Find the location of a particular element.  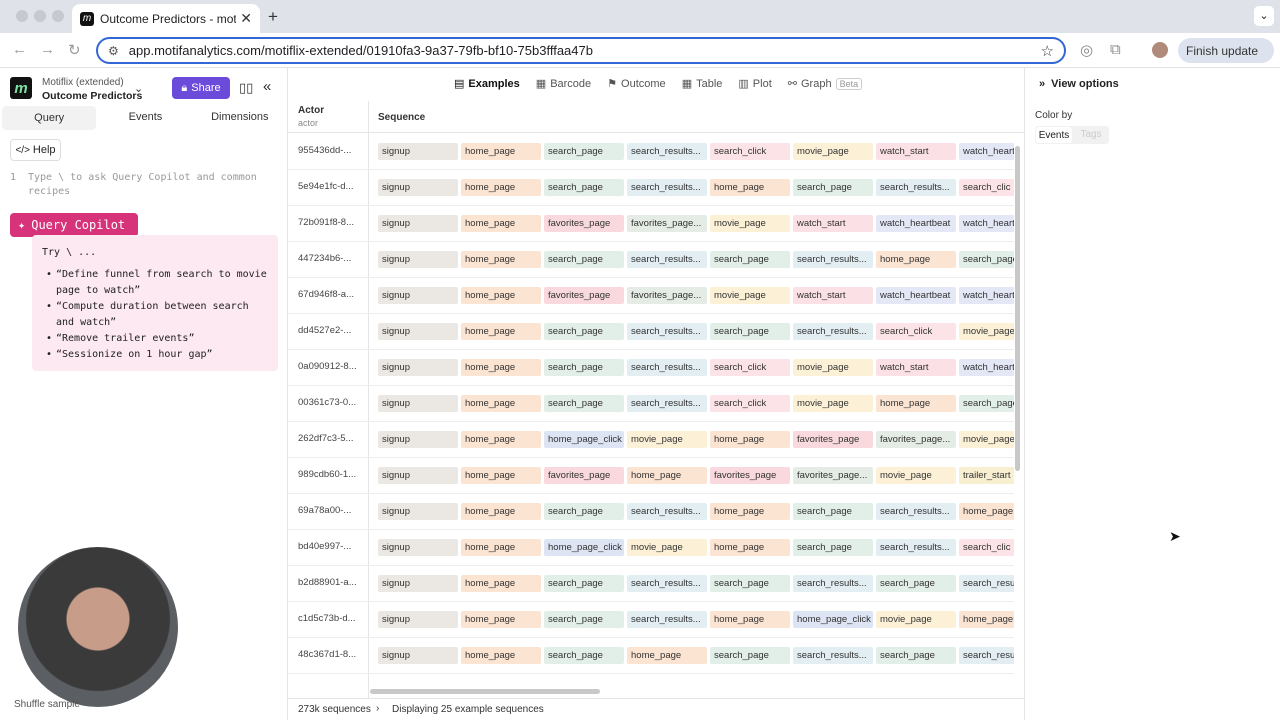

color-by-events-option: Events is located at coordinates (1054, 135).